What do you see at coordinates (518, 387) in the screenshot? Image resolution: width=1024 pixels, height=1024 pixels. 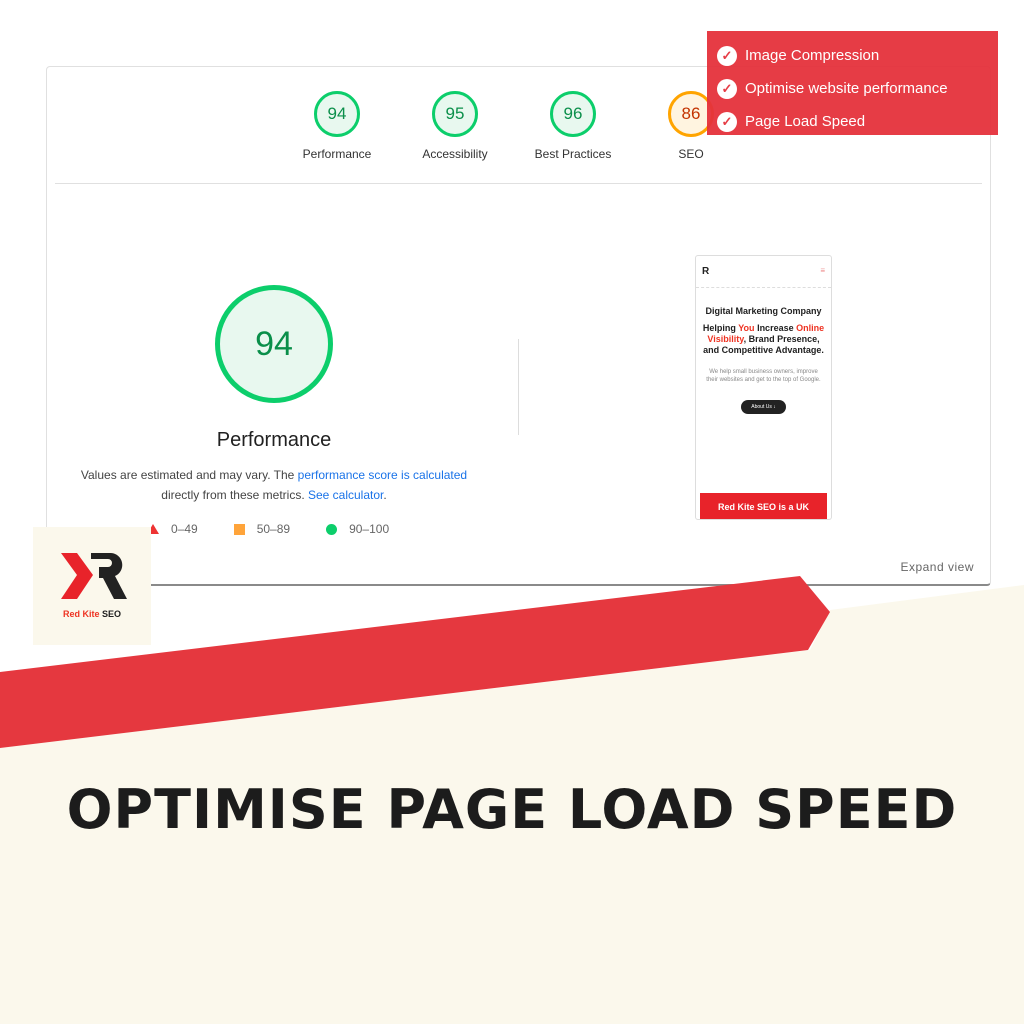 I see `vertical-divider` at bounding box center [518, 387].